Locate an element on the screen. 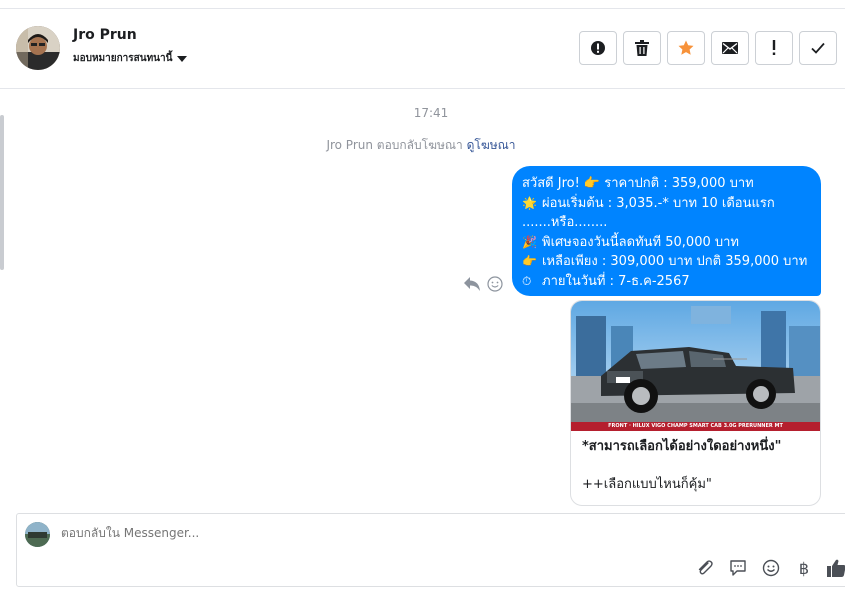  pointing-hand-icon: 👉 is located at coordinates (529, 261).